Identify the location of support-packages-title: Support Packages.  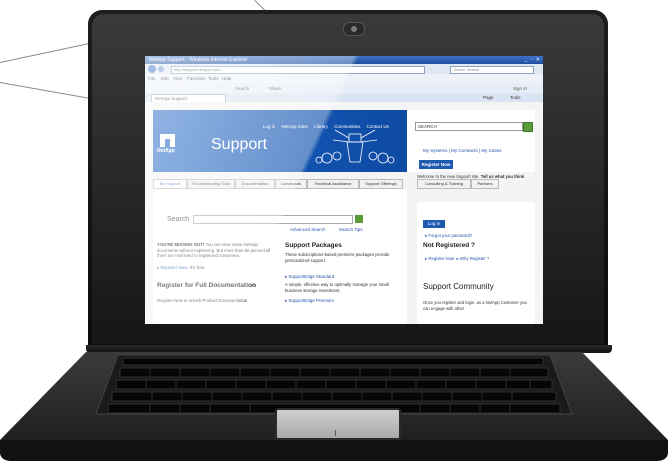
(313, 245).